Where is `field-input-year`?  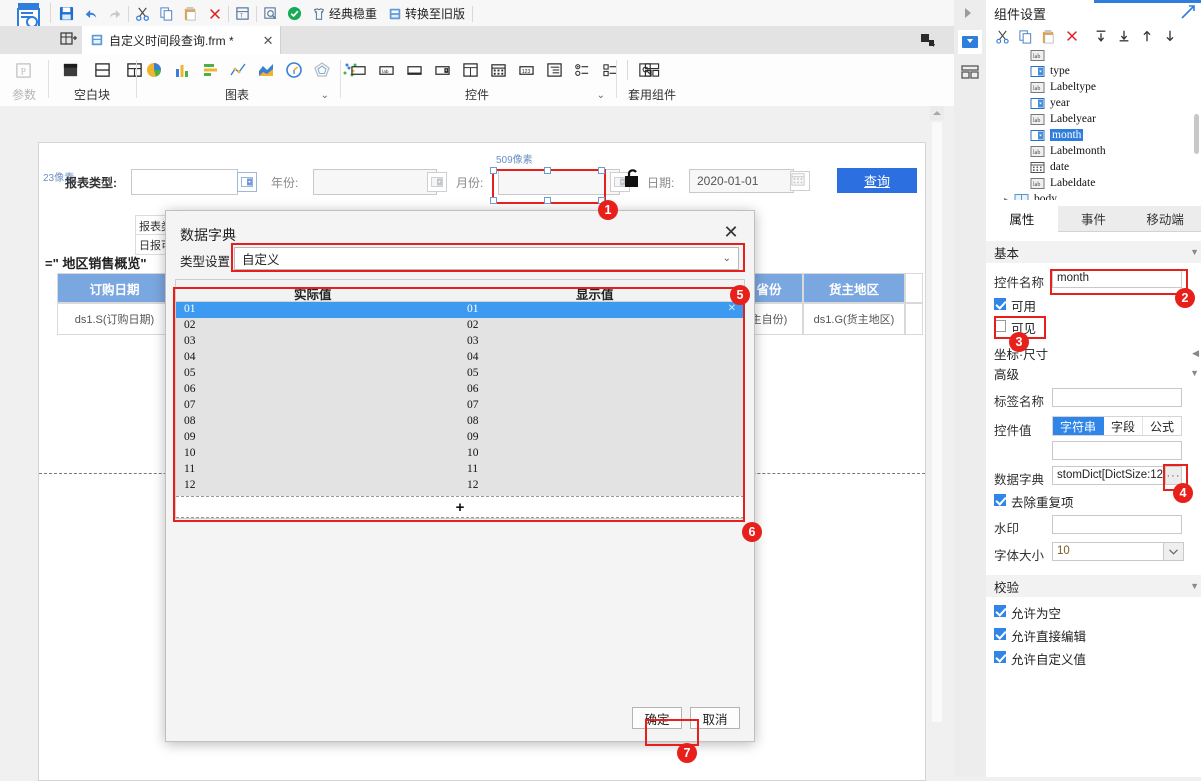
field-input-year is located at coordinates (375, 182).